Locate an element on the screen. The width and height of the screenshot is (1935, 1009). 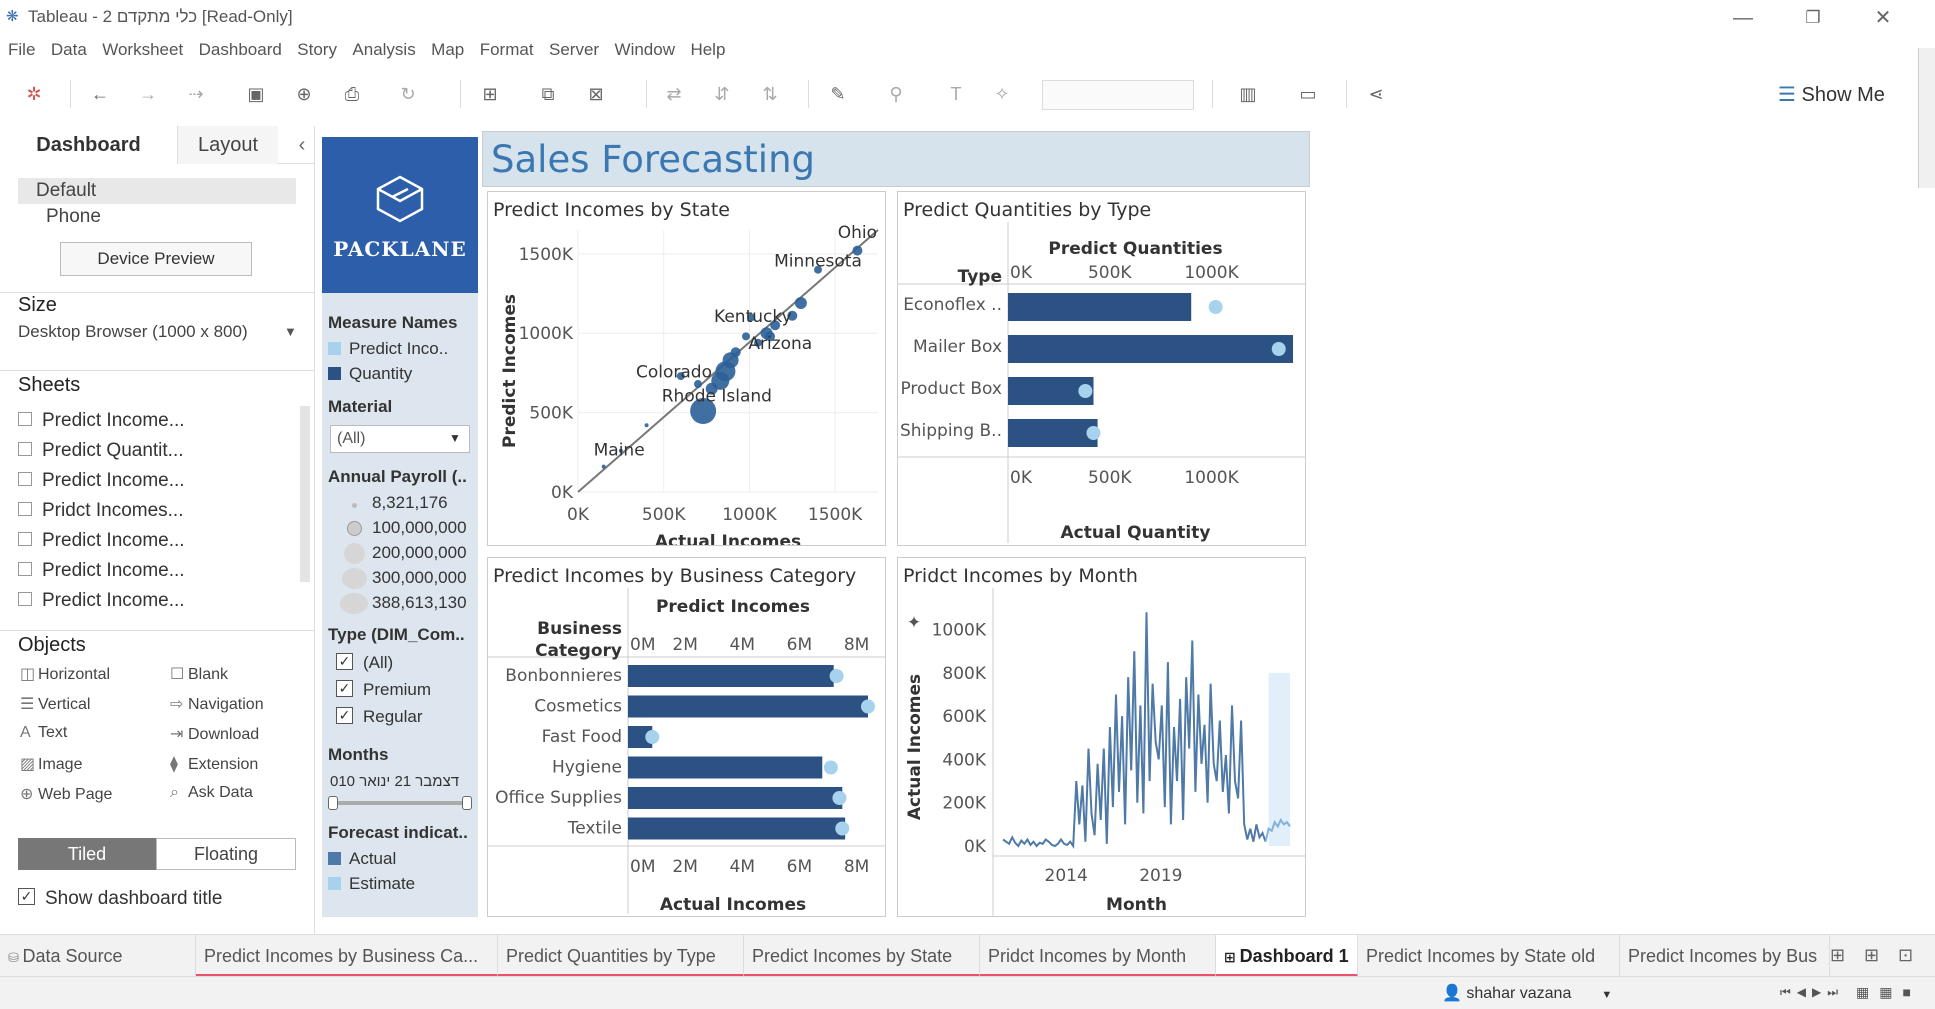
highlight-icon: ✎ is located at coordinates (838, 94).